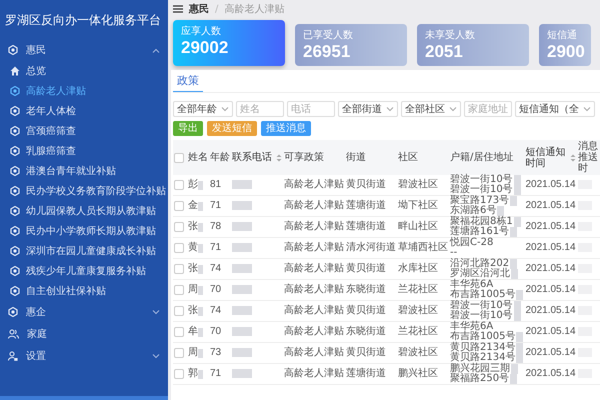 The height and width of the screenshot is (400, 600). What do you see at coordinates (84, 171) in the screenshot?
I see `sidebar-item: 港澳台青年就业补贴` at bounding box center [84, 171].